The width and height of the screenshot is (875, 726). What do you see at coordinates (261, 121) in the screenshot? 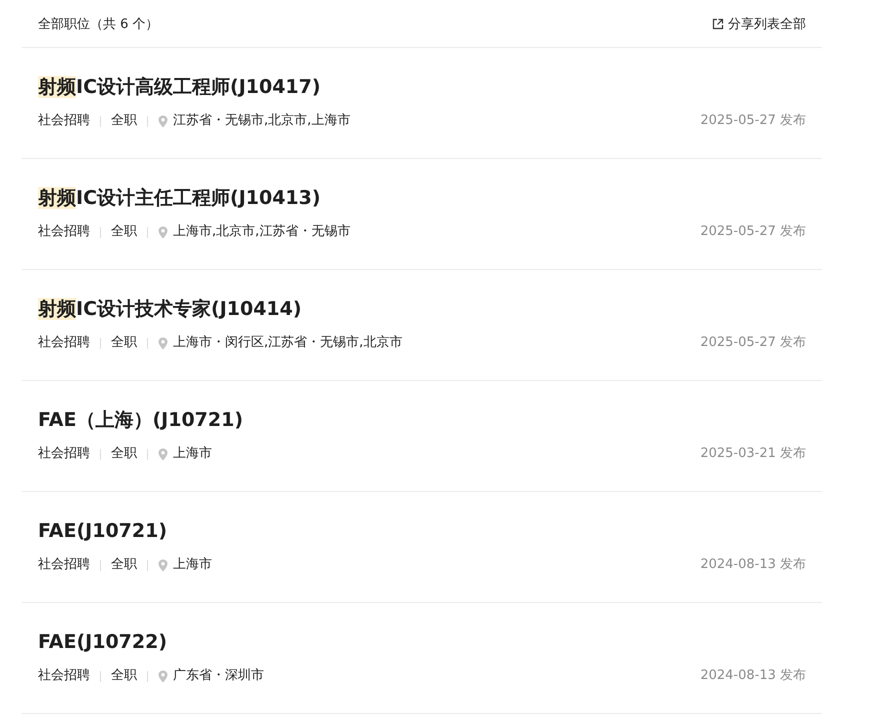
I see `job-location: 江苏省・无锡市,北京市,上海市` at bounding box center [261, 121].